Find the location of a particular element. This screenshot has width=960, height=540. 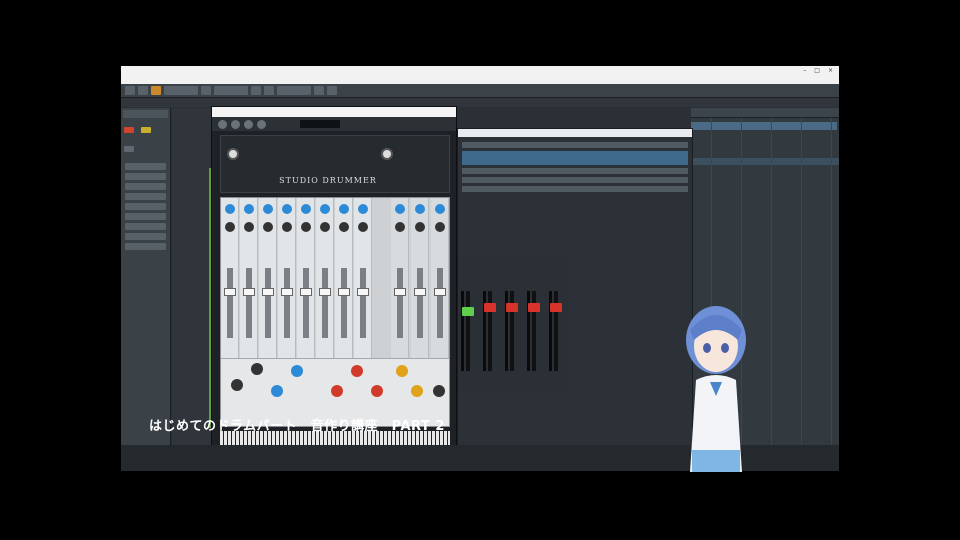

maximize-icon: □ is located at coordinates (817, 70).